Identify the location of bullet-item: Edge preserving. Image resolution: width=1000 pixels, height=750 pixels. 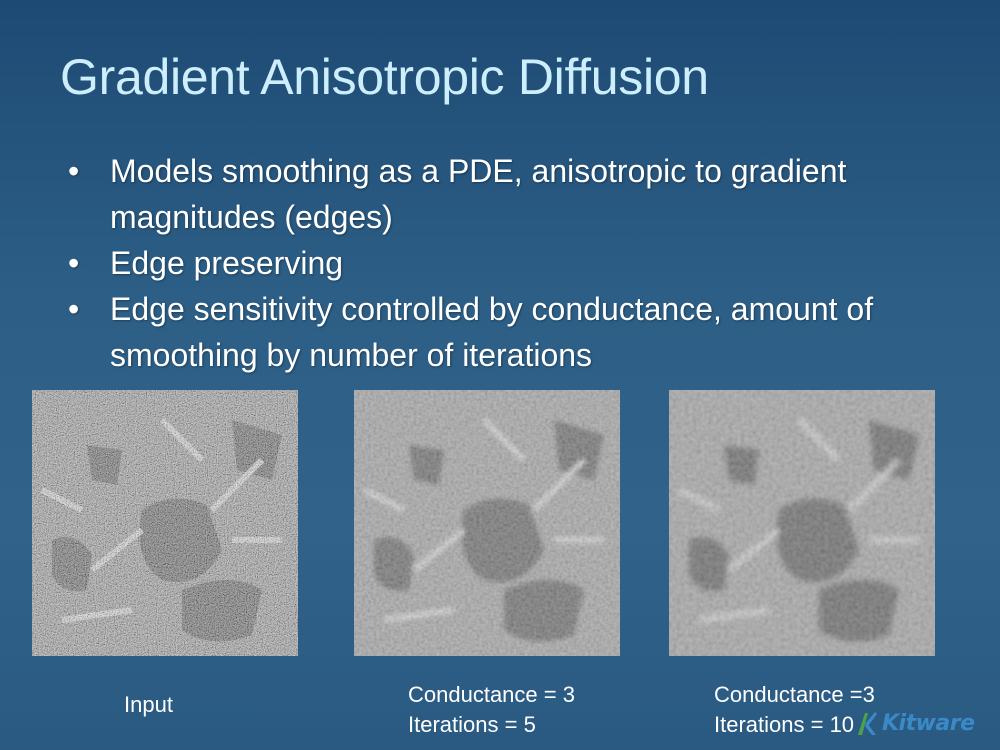
(518, 263).